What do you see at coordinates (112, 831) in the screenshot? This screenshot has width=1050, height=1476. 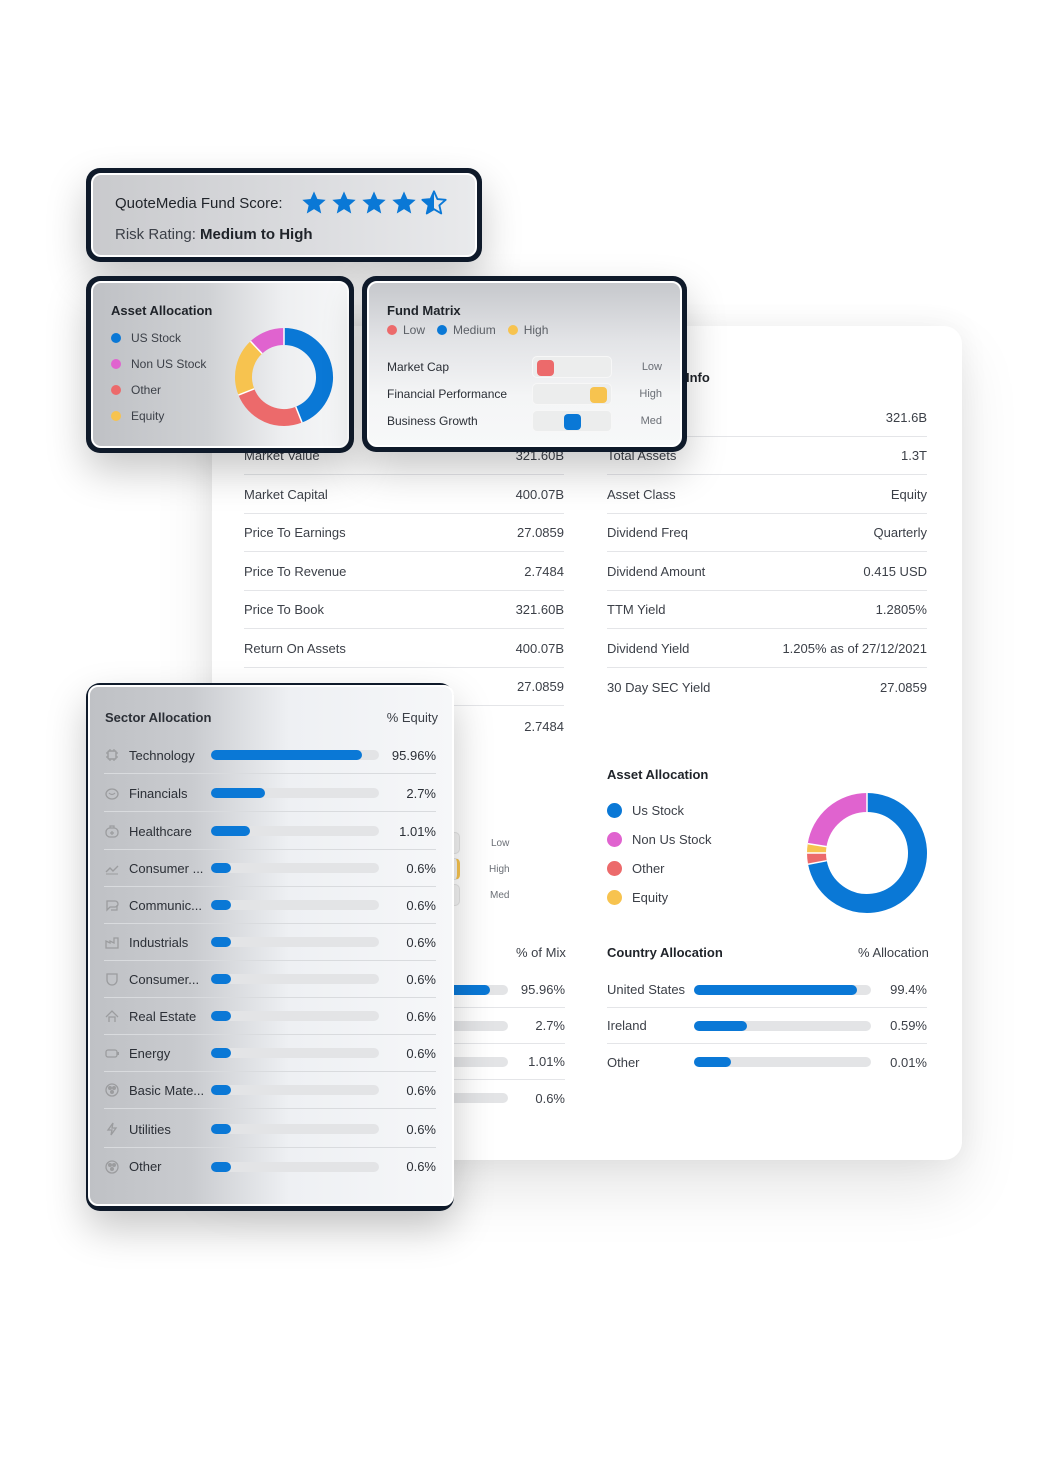 I see `medical-bag-icon` at bounding box center [112, 831].